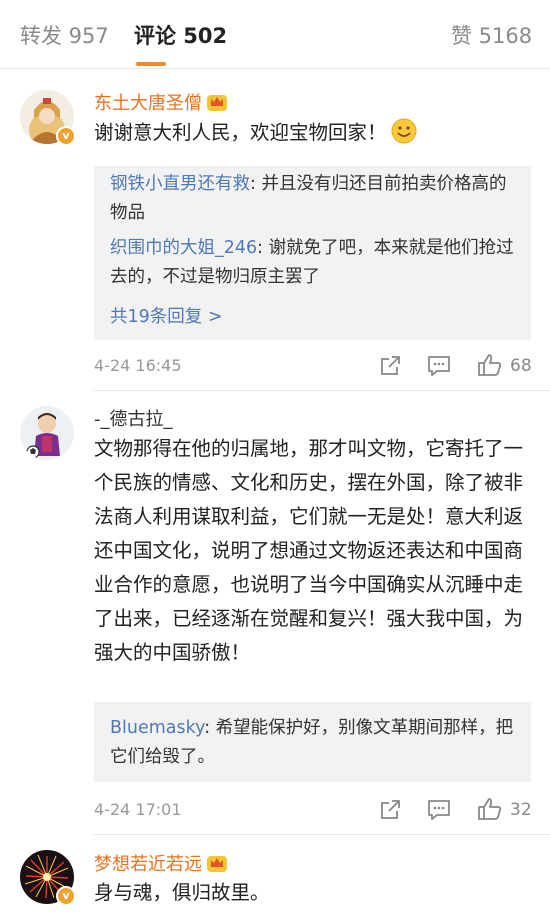 The width and height of the screenshot is (550, 920). What do you see at coordinates (521, 366) in the screenshot?
I see `like-count: 68` at bounding box center [521, 366].